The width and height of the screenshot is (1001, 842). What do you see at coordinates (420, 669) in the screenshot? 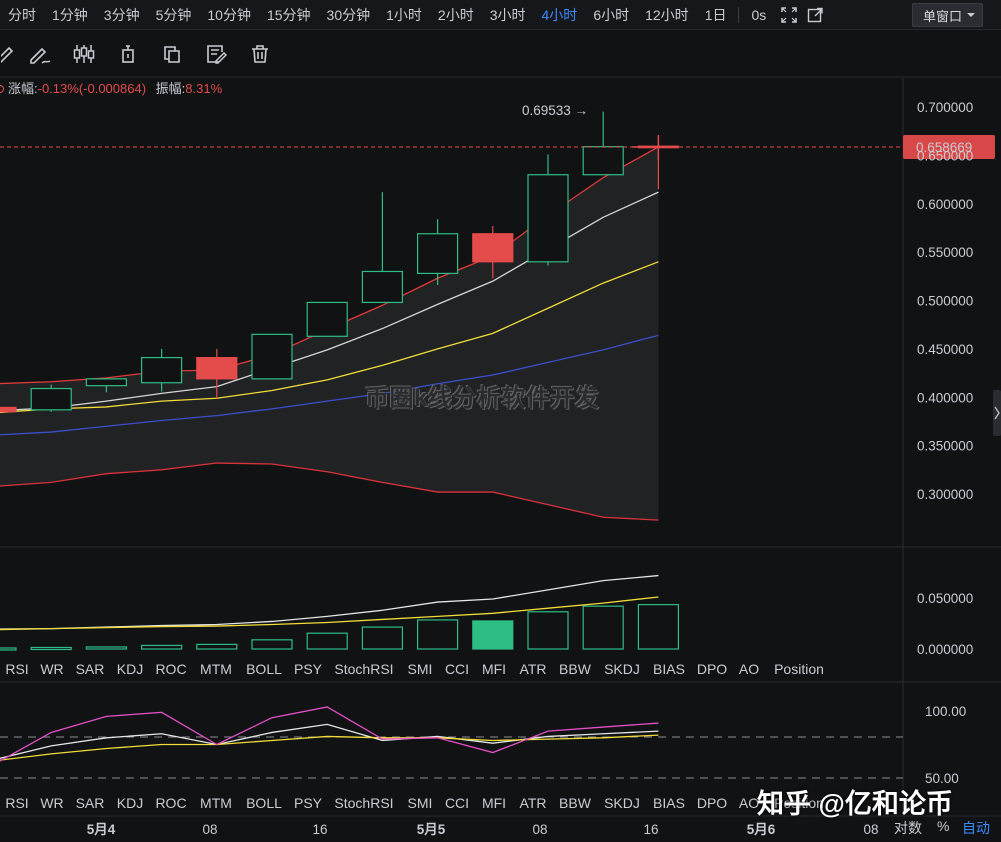
I see `indicator-tab-smi-a: SMI` at bounding box center [420, 669].